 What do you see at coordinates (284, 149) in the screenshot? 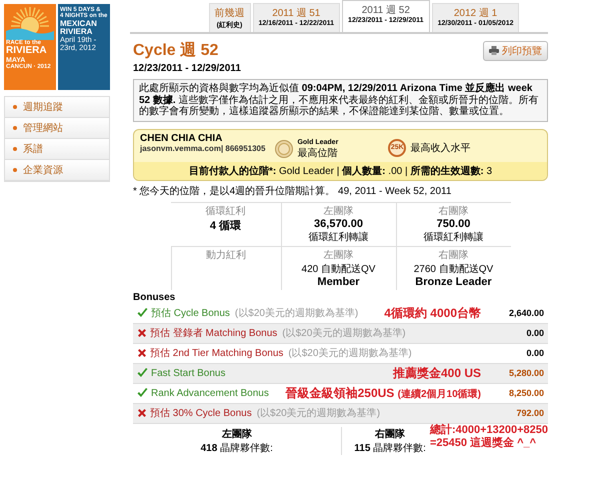
I see `medal-icon` at bounding box center [284, 149].